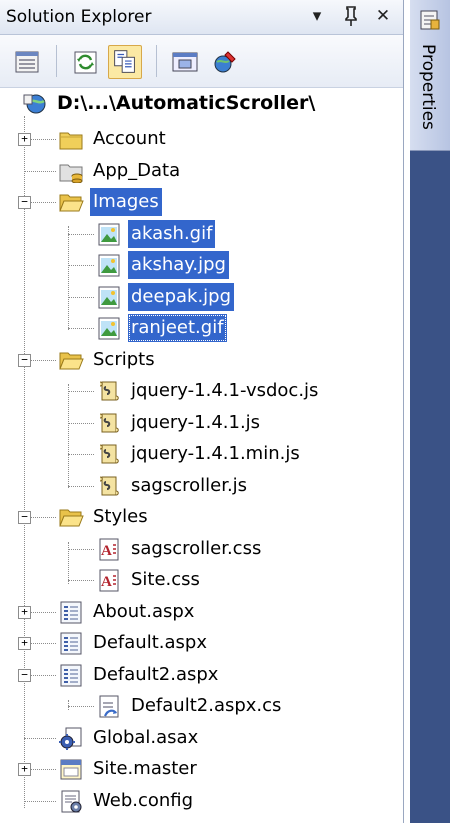  Describe the element at coordinates (146, 737) in the screenshot. I see `tree-node-label: Global.asax` at that location.